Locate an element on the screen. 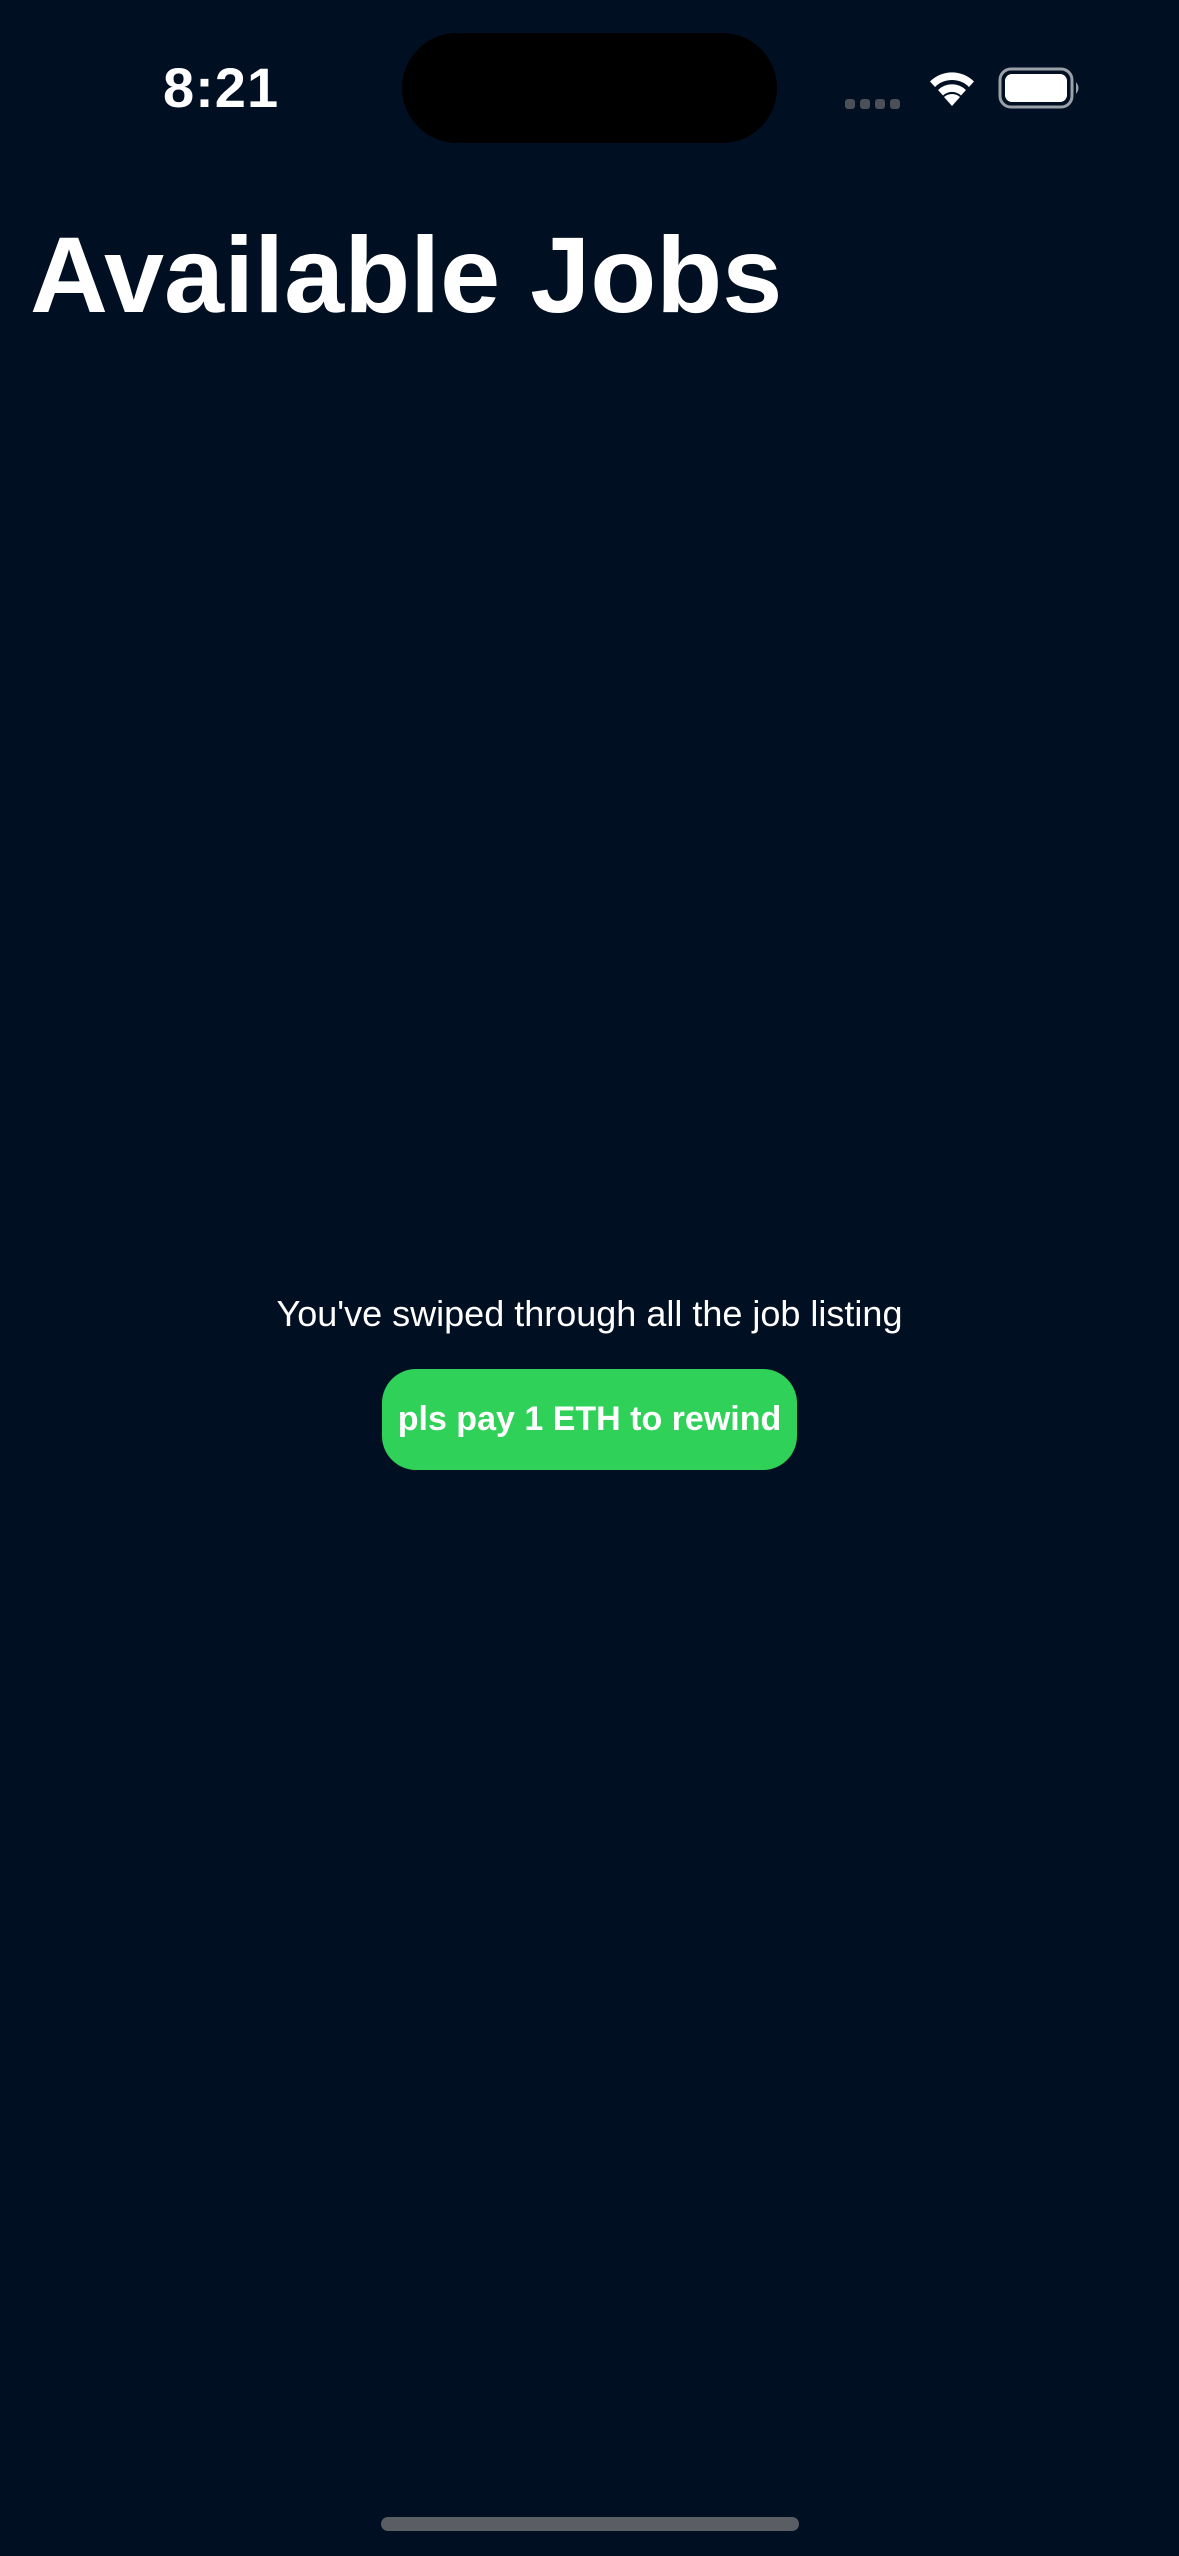 The image size is (1179, 2556). status-time: 8:21 is located at coordinates (221, 87).